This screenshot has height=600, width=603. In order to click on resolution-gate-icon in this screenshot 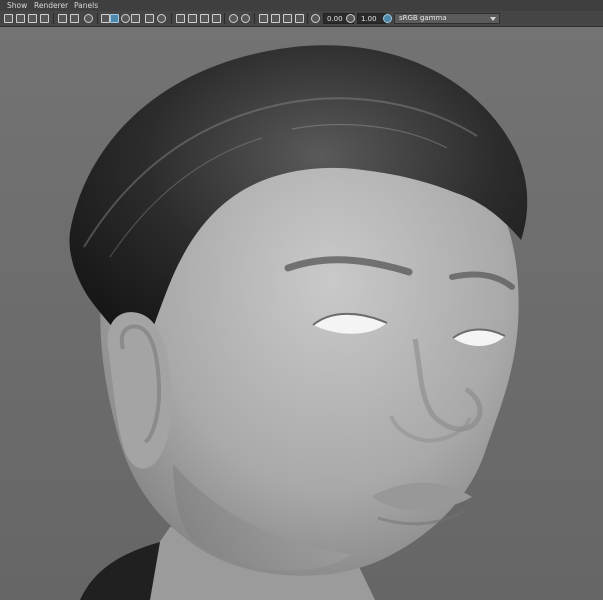, I will do `click(287, 18)`.